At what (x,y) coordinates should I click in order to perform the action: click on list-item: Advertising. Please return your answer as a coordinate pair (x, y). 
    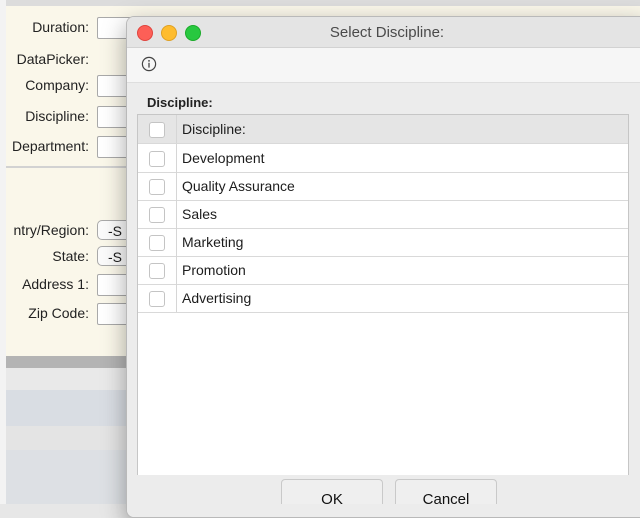
    Looking at the image, I should click on (383, 298).